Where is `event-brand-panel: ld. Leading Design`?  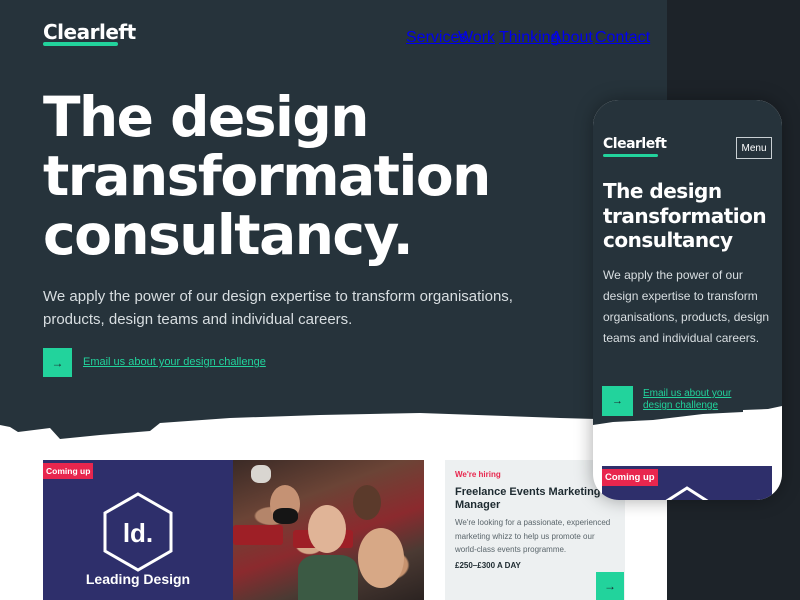
event-brand-panel: ld. Leading Design is located at coordinates (138, 530).